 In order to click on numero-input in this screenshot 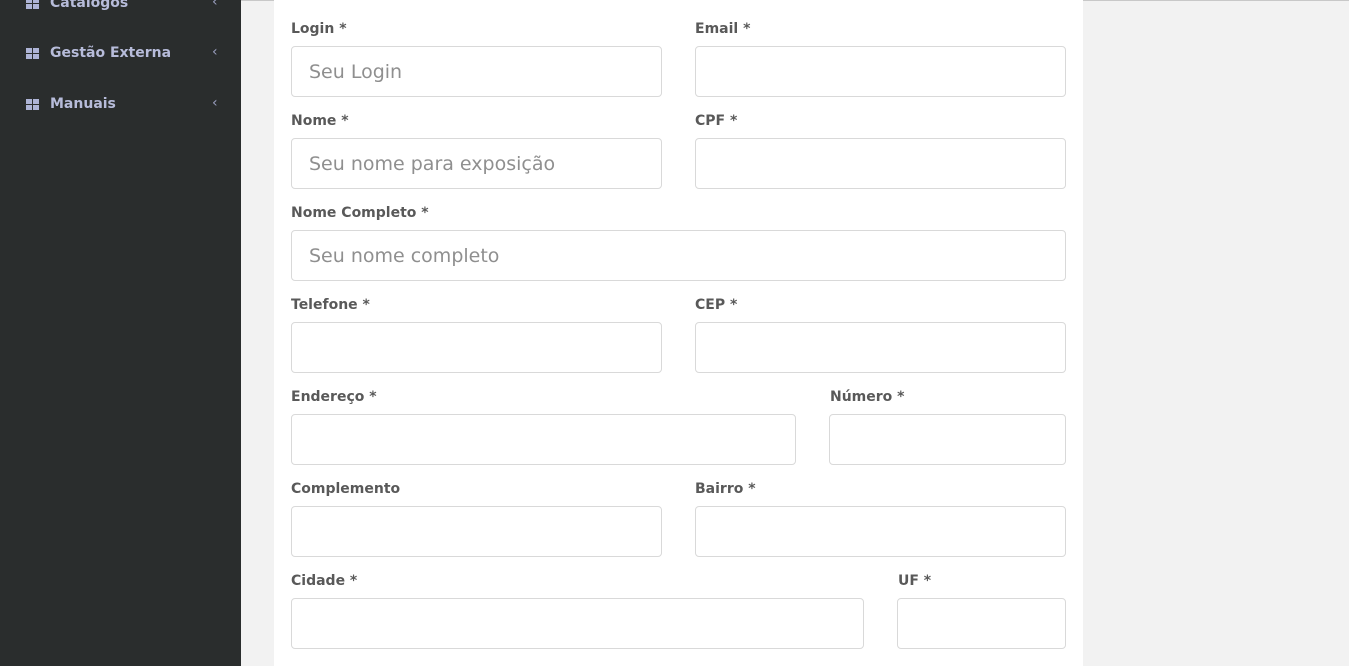, I will do `click(947, 439)`.